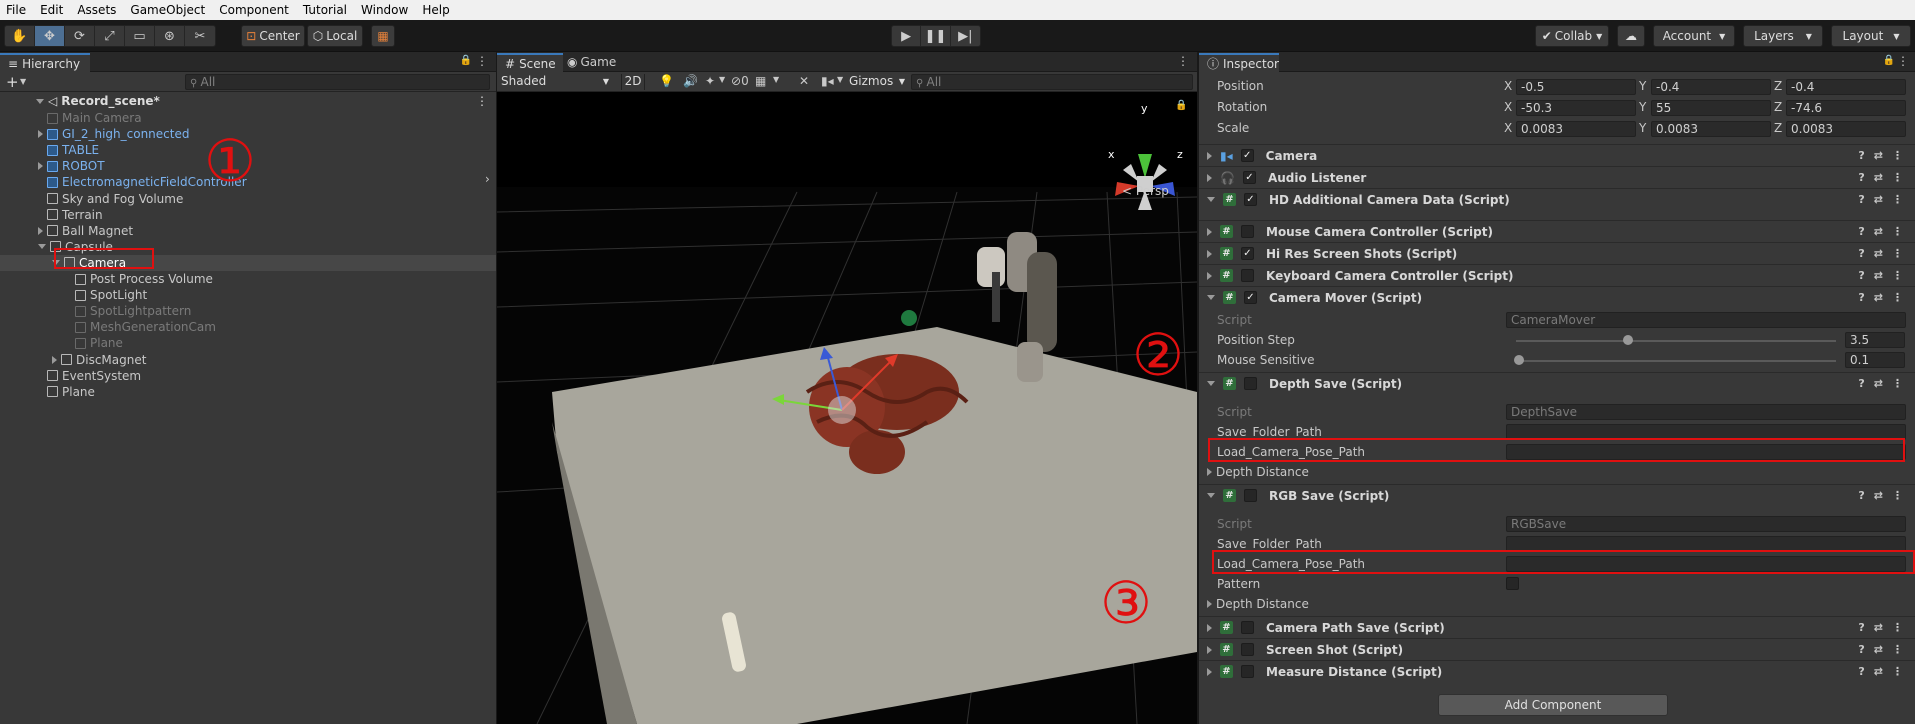 This screenshot has height=724, width=1915. I want to click on account-dropdown: Account ▼, so click(1694, 36).